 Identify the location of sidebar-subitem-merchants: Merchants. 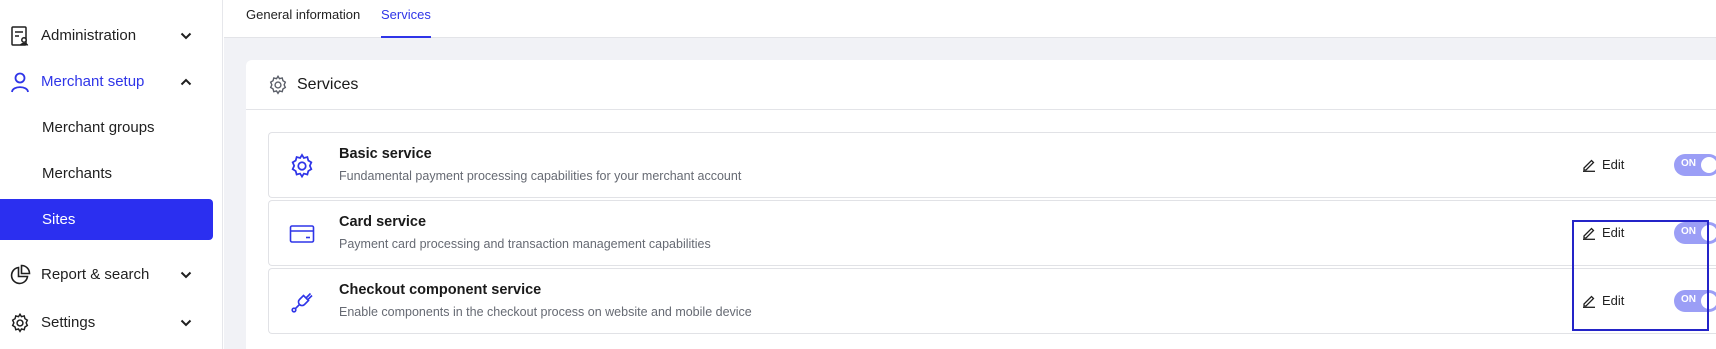
(106, 173).